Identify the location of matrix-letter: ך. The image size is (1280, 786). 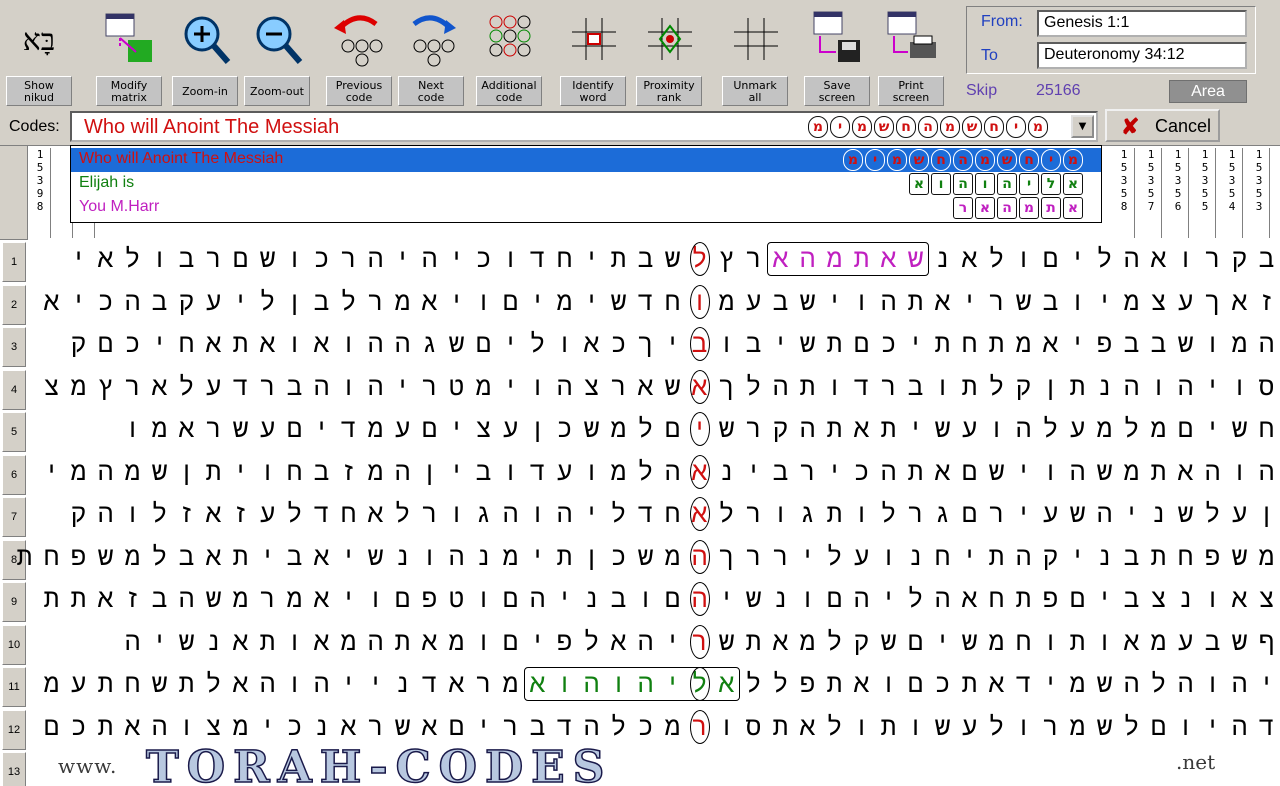
(726, 557).